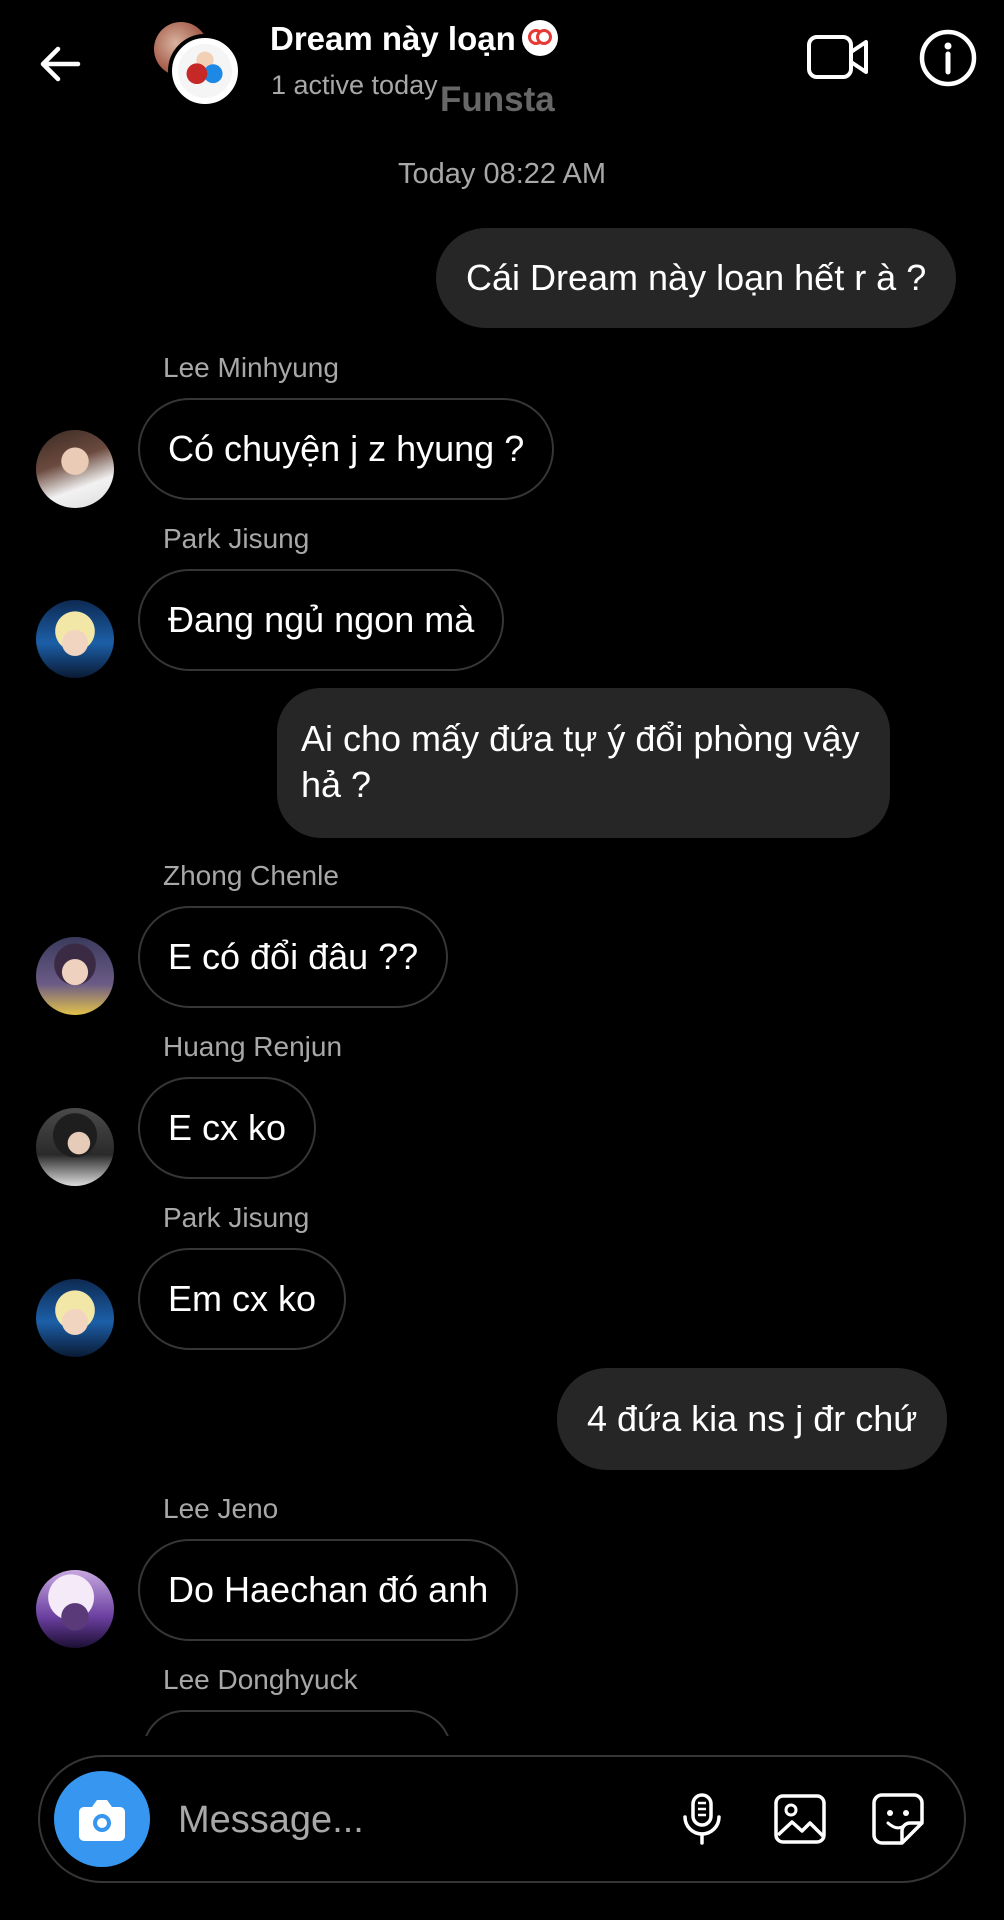  Describe the element at coordinates (838, 57) in the screenshot. I see `video-call-icon` at that location.